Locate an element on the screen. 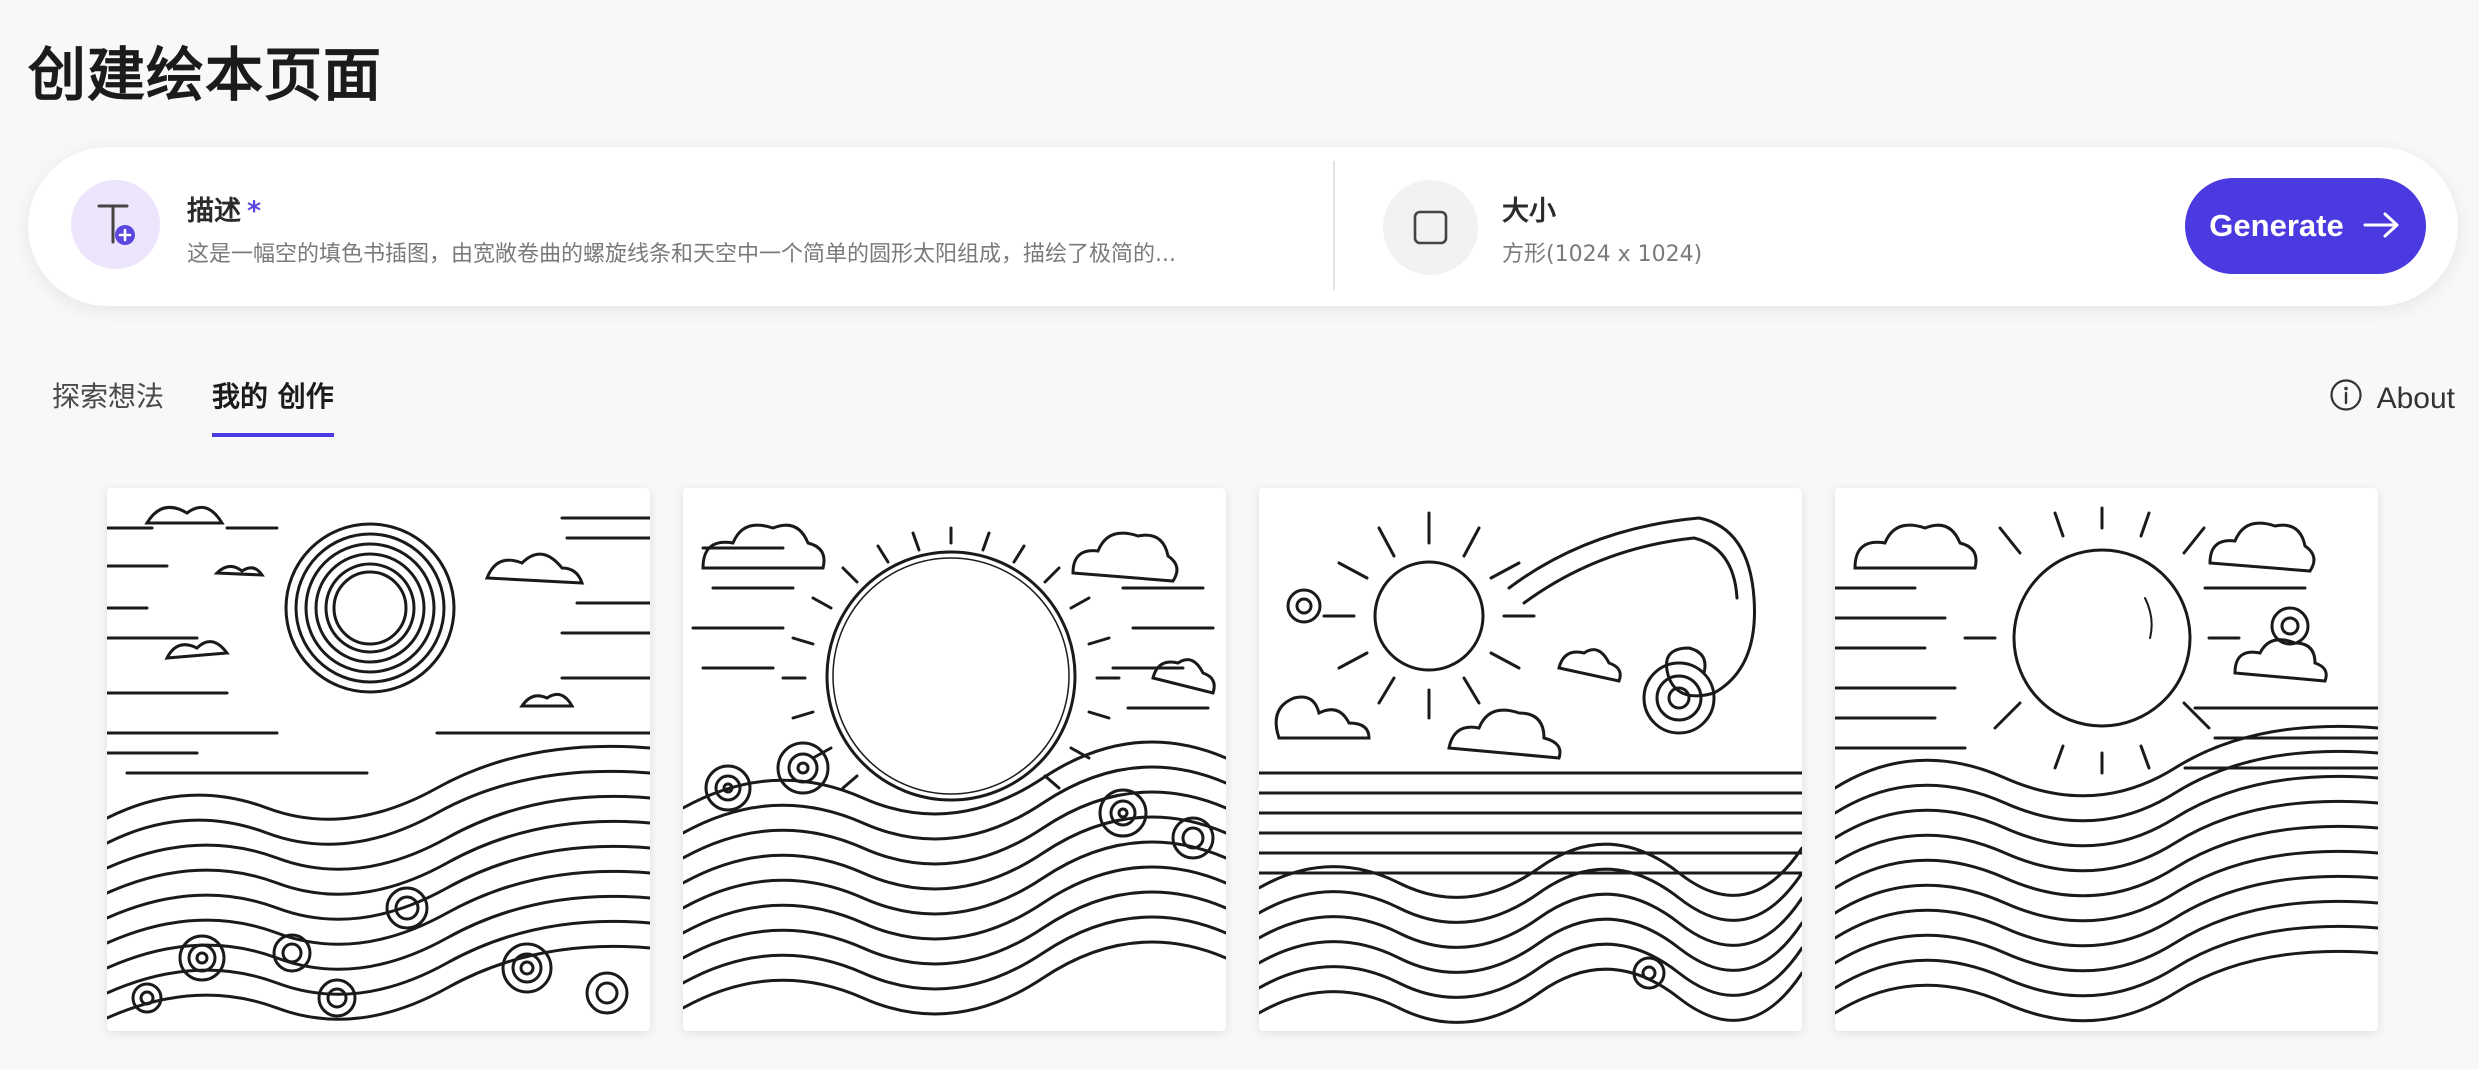  required-mark: * is located at coordinates (254, 211).